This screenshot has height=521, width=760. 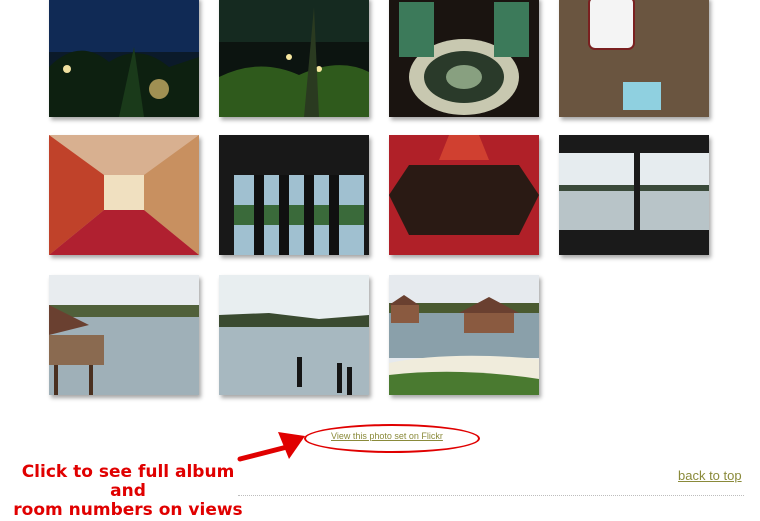 I want to click on annotation-line-1: Click to see full album and, so click(x=128, y=481).